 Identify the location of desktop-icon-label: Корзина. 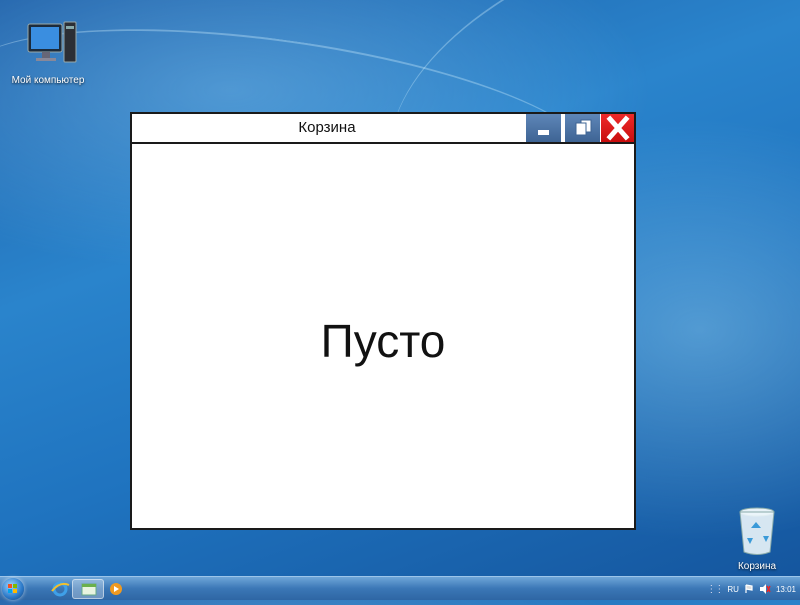
(757, 566).